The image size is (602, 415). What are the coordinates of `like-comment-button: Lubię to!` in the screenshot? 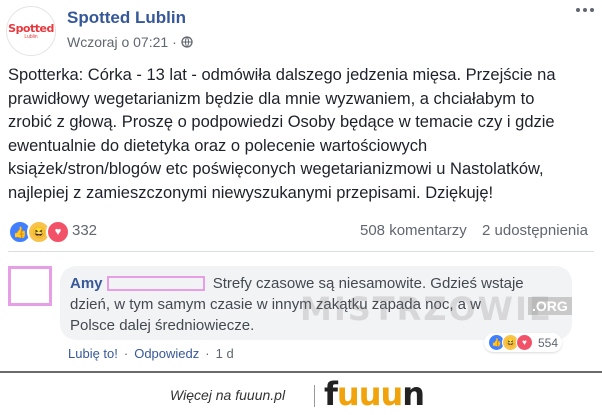 It's located at (93, 353).